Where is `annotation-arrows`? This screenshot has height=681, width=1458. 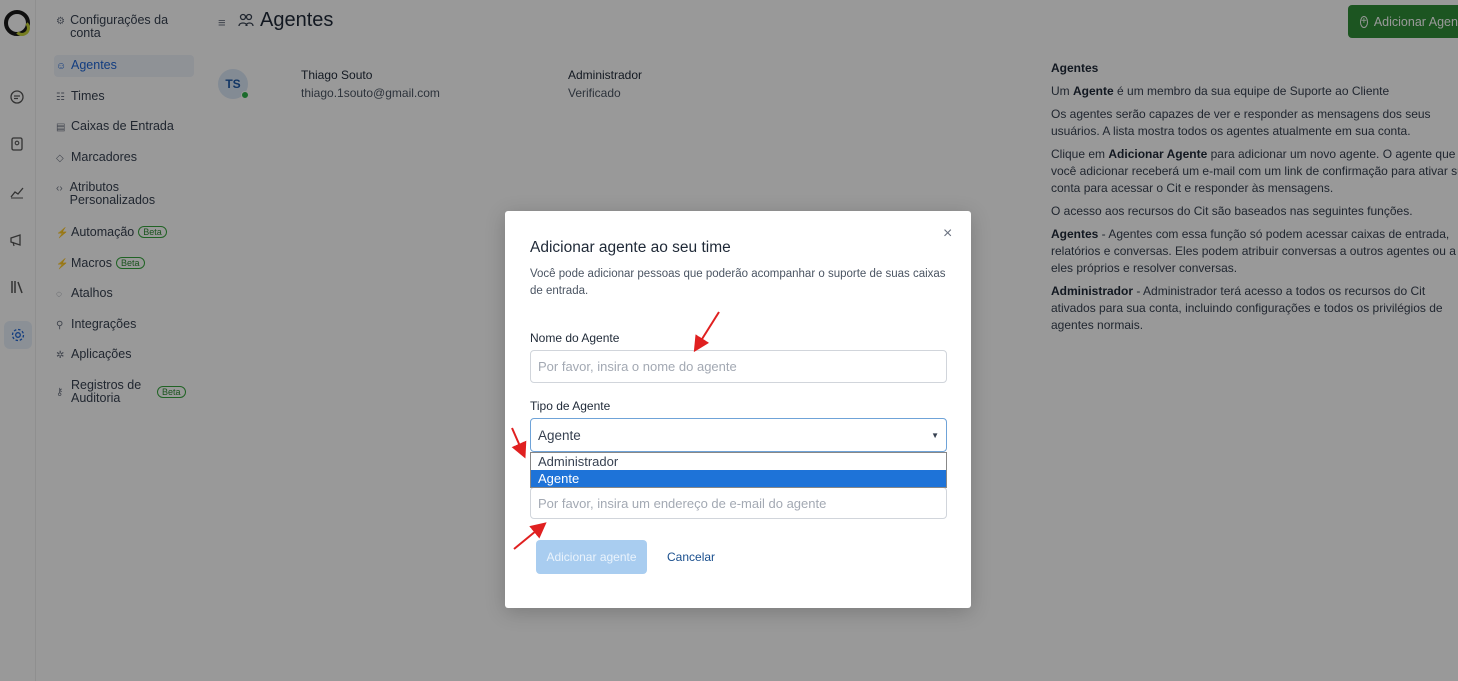 annotation-arrows is located at coordinates (615, 430).